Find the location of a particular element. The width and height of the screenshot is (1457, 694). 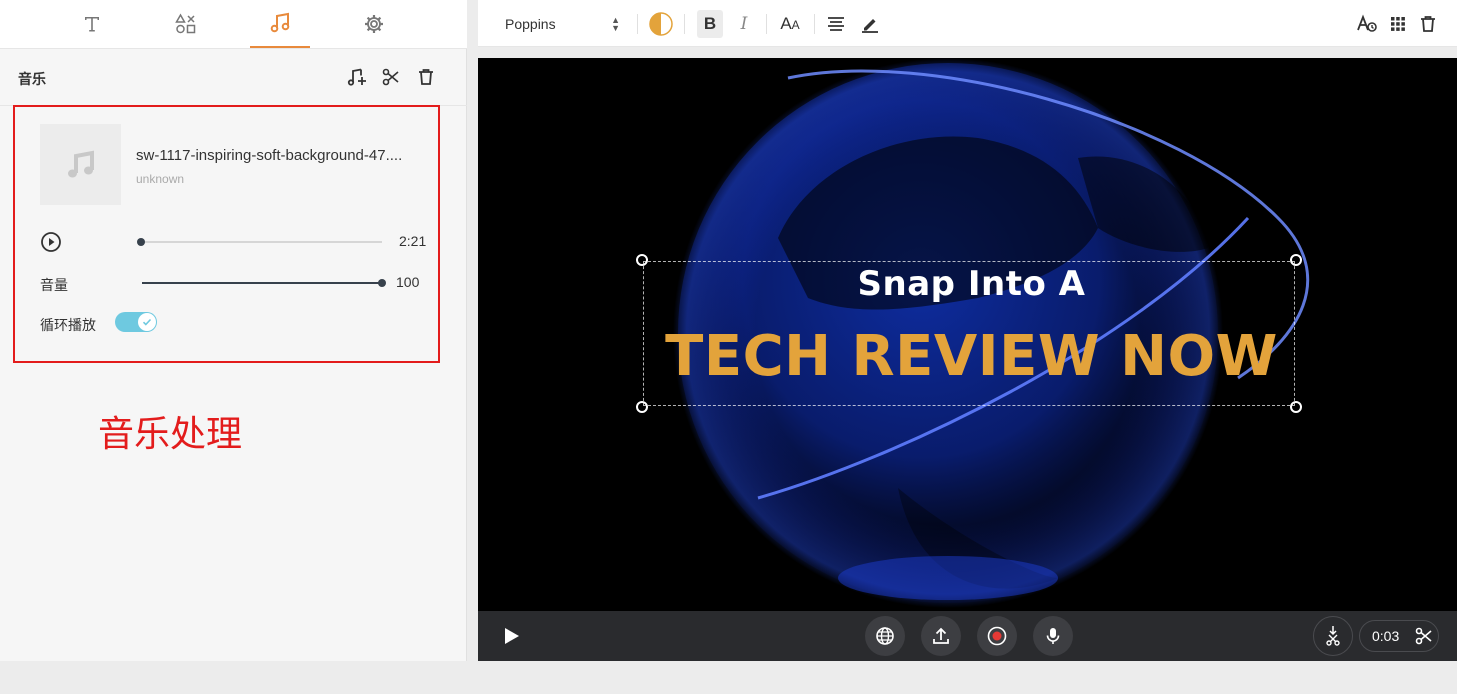

volume-value: 100 is located at coordinates (408, 282).